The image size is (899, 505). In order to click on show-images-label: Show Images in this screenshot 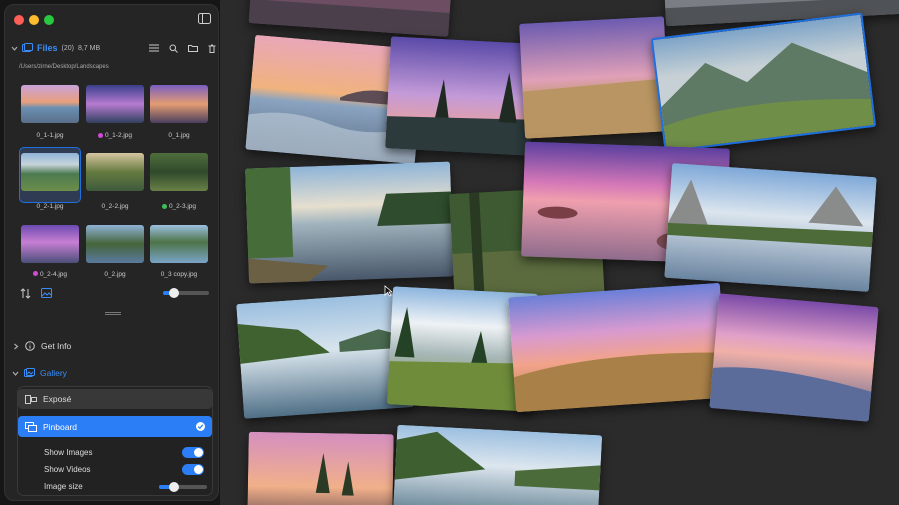, I will do `click(68, 452)`.